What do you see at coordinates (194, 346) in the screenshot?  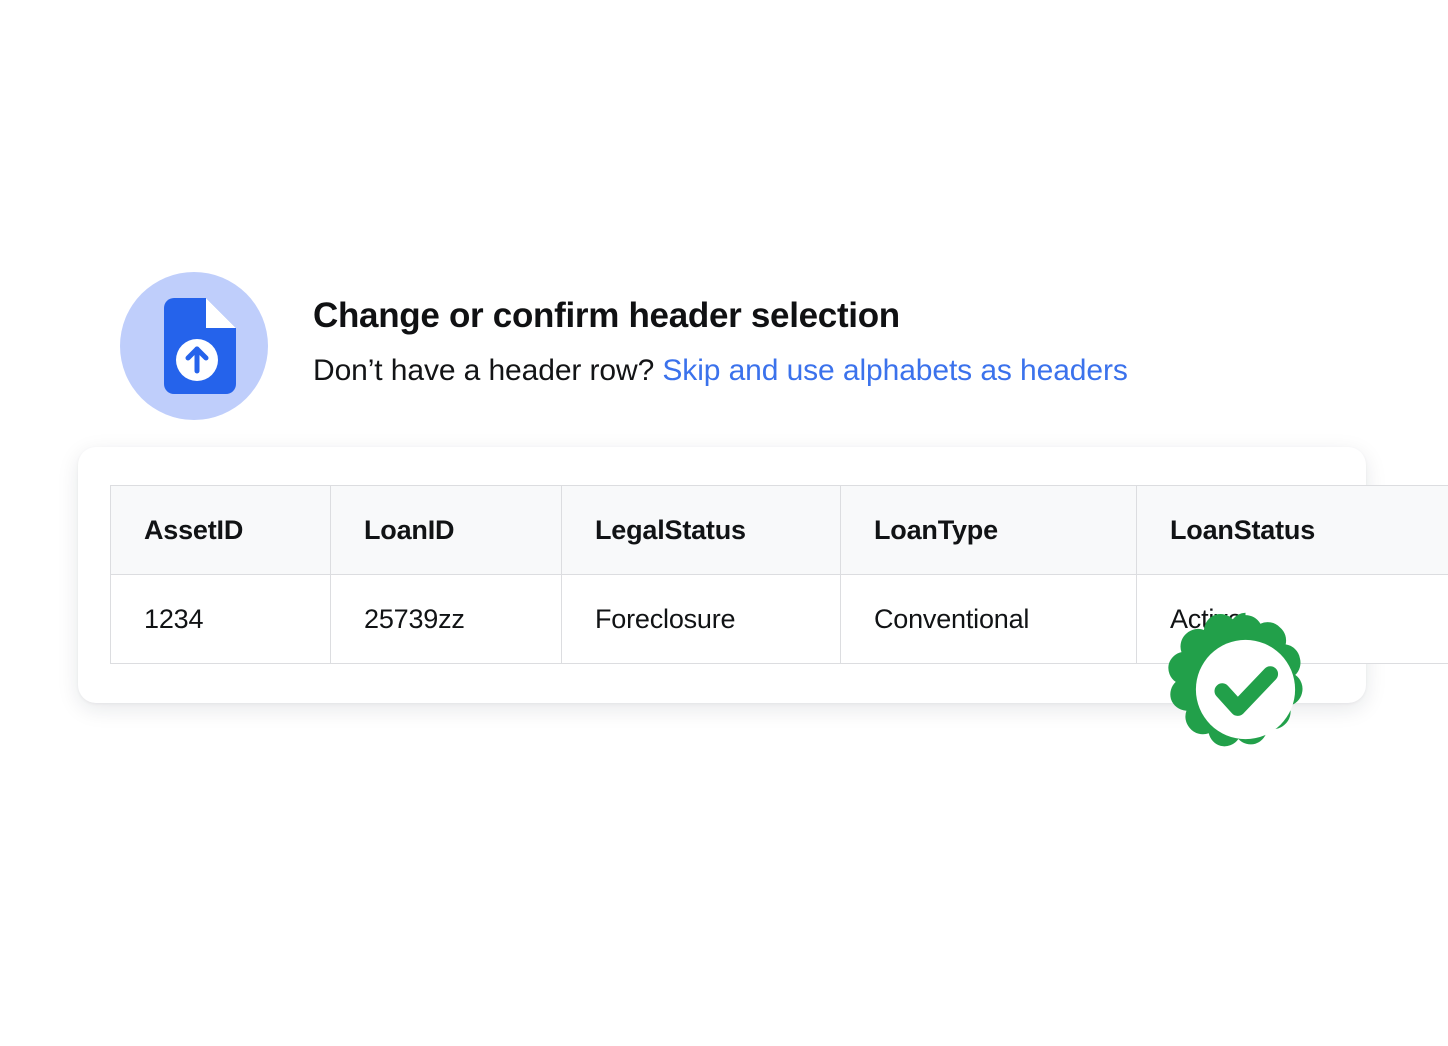 I see `document-upload-icon` at bounding box center [194, 346].